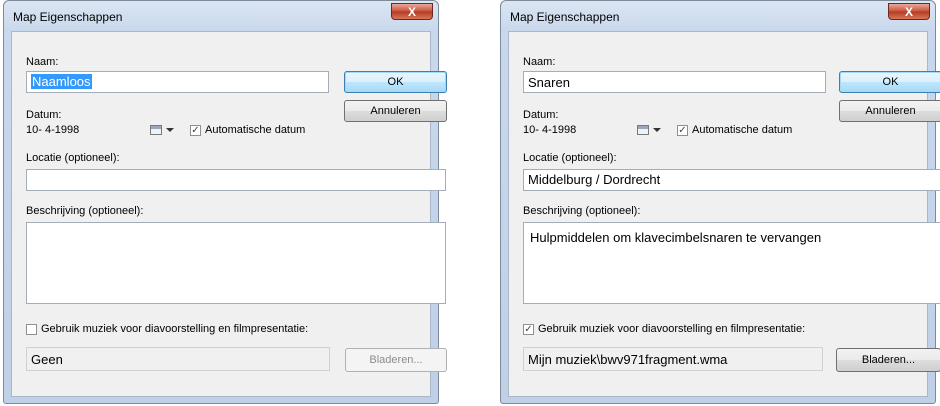 Image resolution: width=940 pixels, height=406 pixels. Describe the element at coordinates (673, 359) in the screenshot. I see `music-file-field: Mijn muziek\bwv971fragment.wma` at that location.